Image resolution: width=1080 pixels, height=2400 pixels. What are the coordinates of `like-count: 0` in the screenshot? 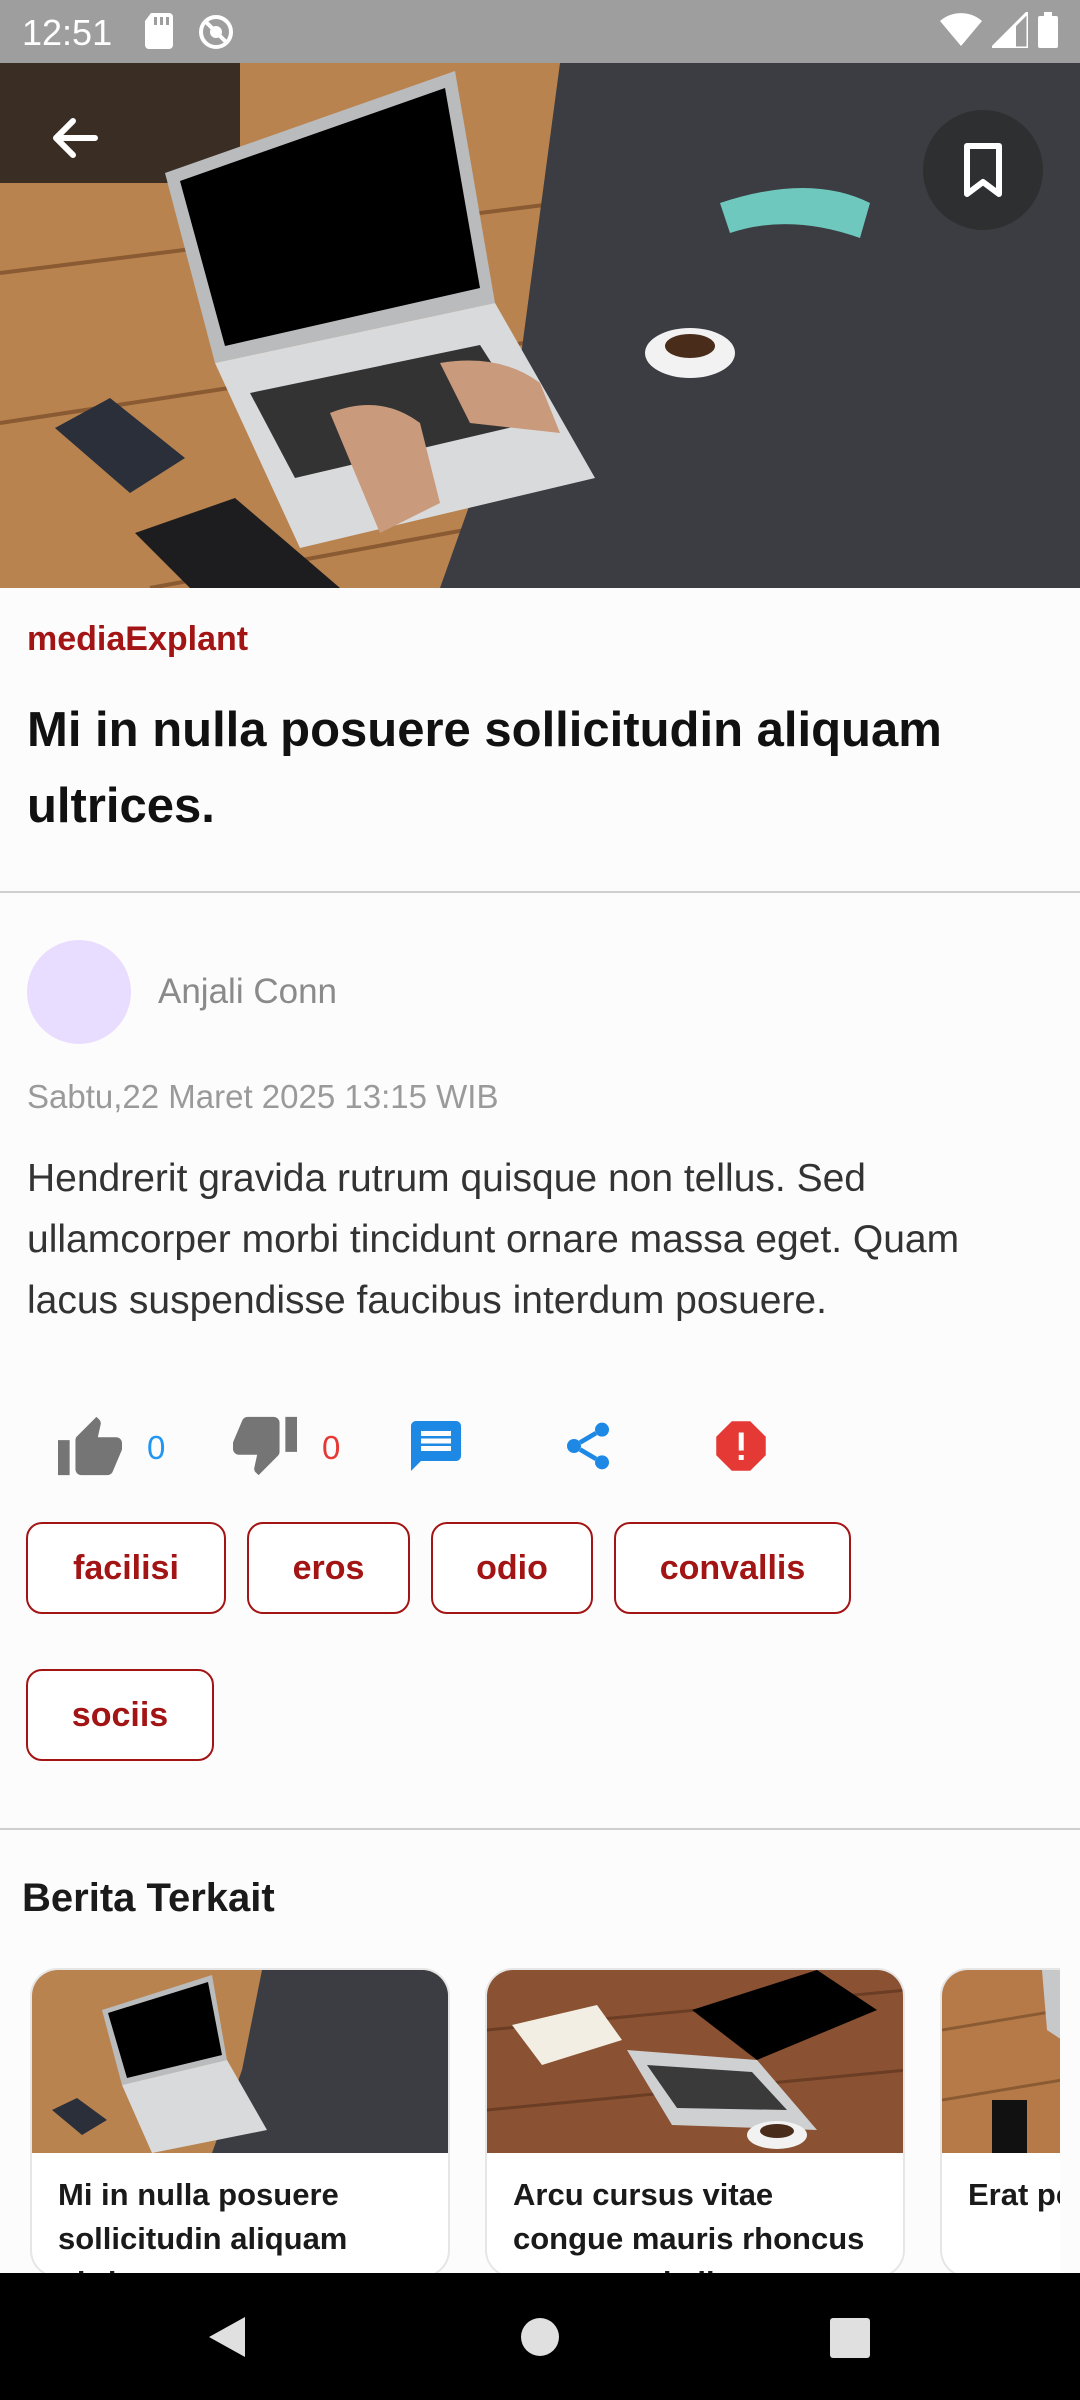 It's located at (156, 1447).